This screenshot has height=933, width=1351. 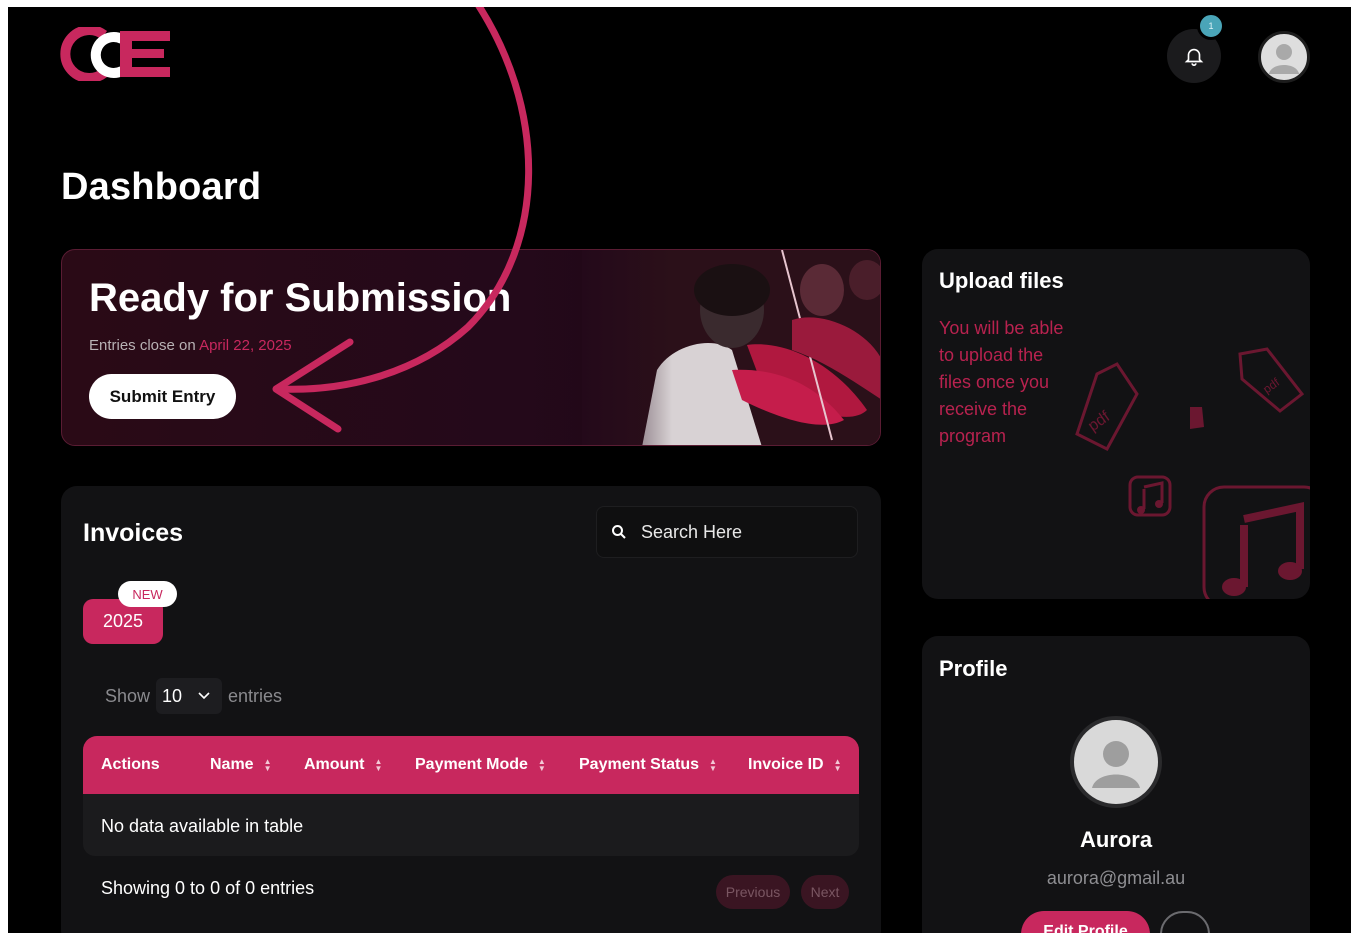 What do you see at coordinates (1211, 26) in the screenshot?
I see `notification-count-badge: 1` at bounding box center [1211, 26].